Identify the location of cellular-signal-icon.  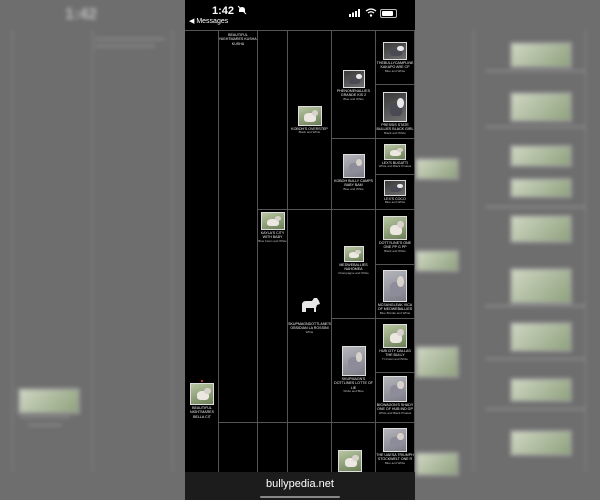
(354, 13).